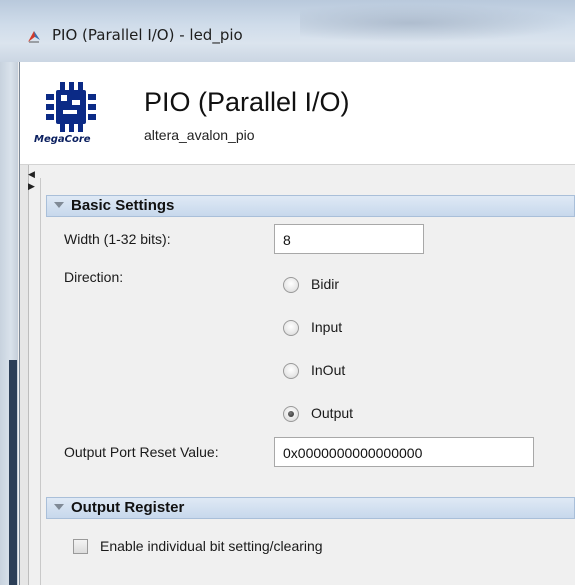 Image resolution: width=575 pixels, height=585 pixels. What do you see at coordinates (80, 546) in the screenshot?
I see `bit-setting-checkbox` at bounding box center [80, 546].